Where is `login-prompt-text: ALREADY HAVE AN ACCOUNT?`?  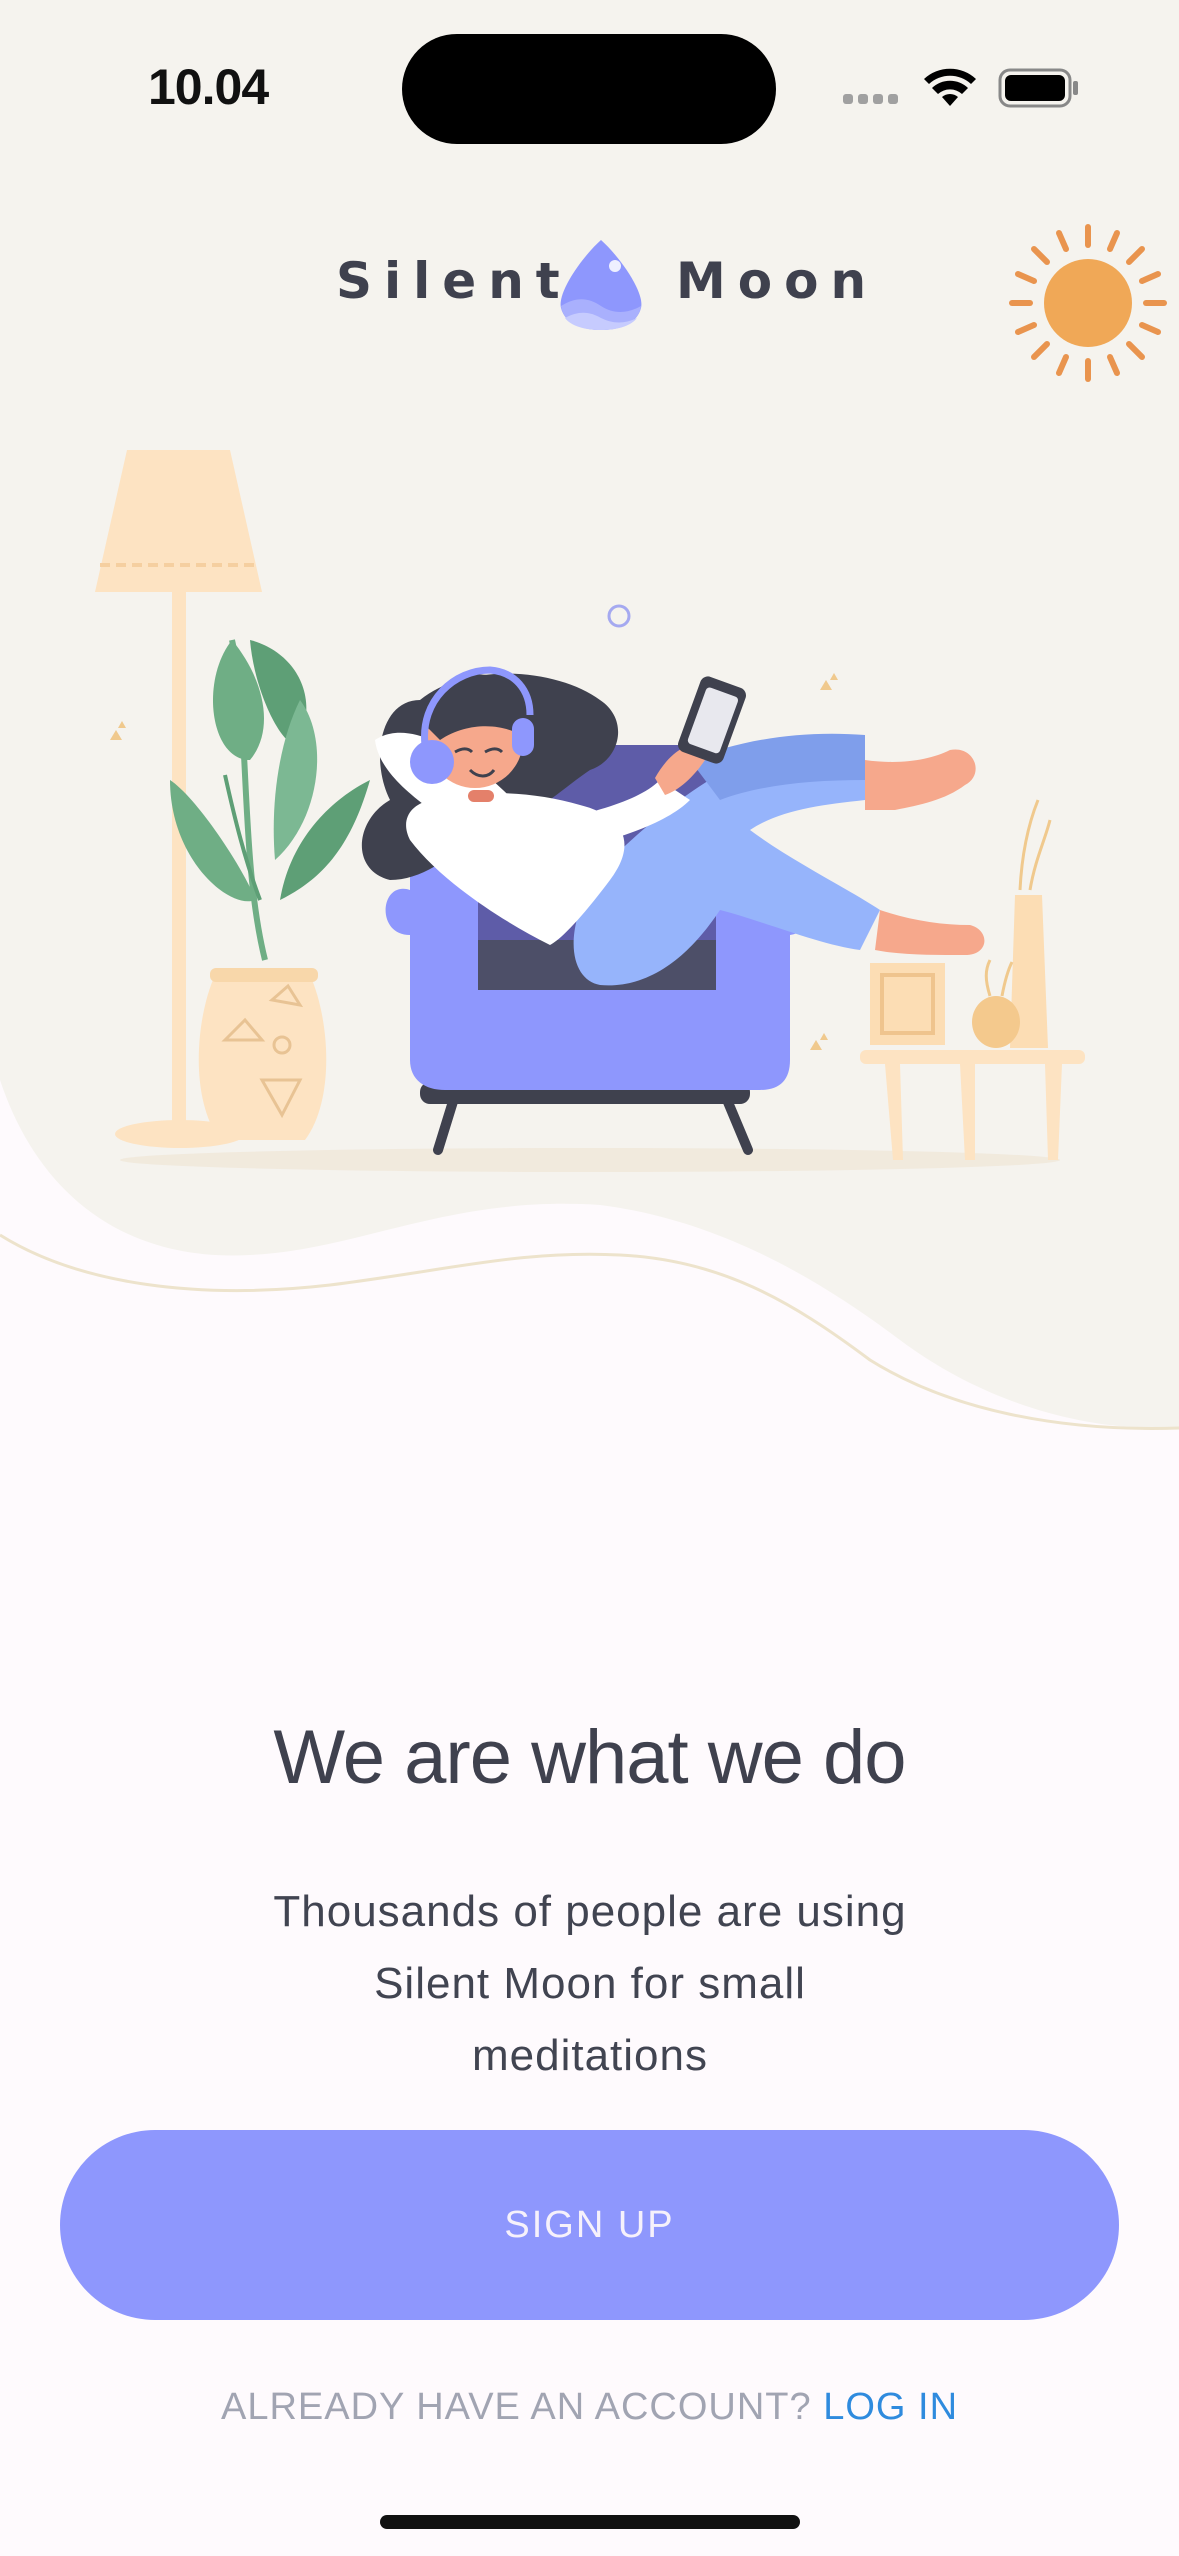 login-prompt-text: ALREADY HAVE AN ACCOUNT? is located at coordinates (516, 2407).